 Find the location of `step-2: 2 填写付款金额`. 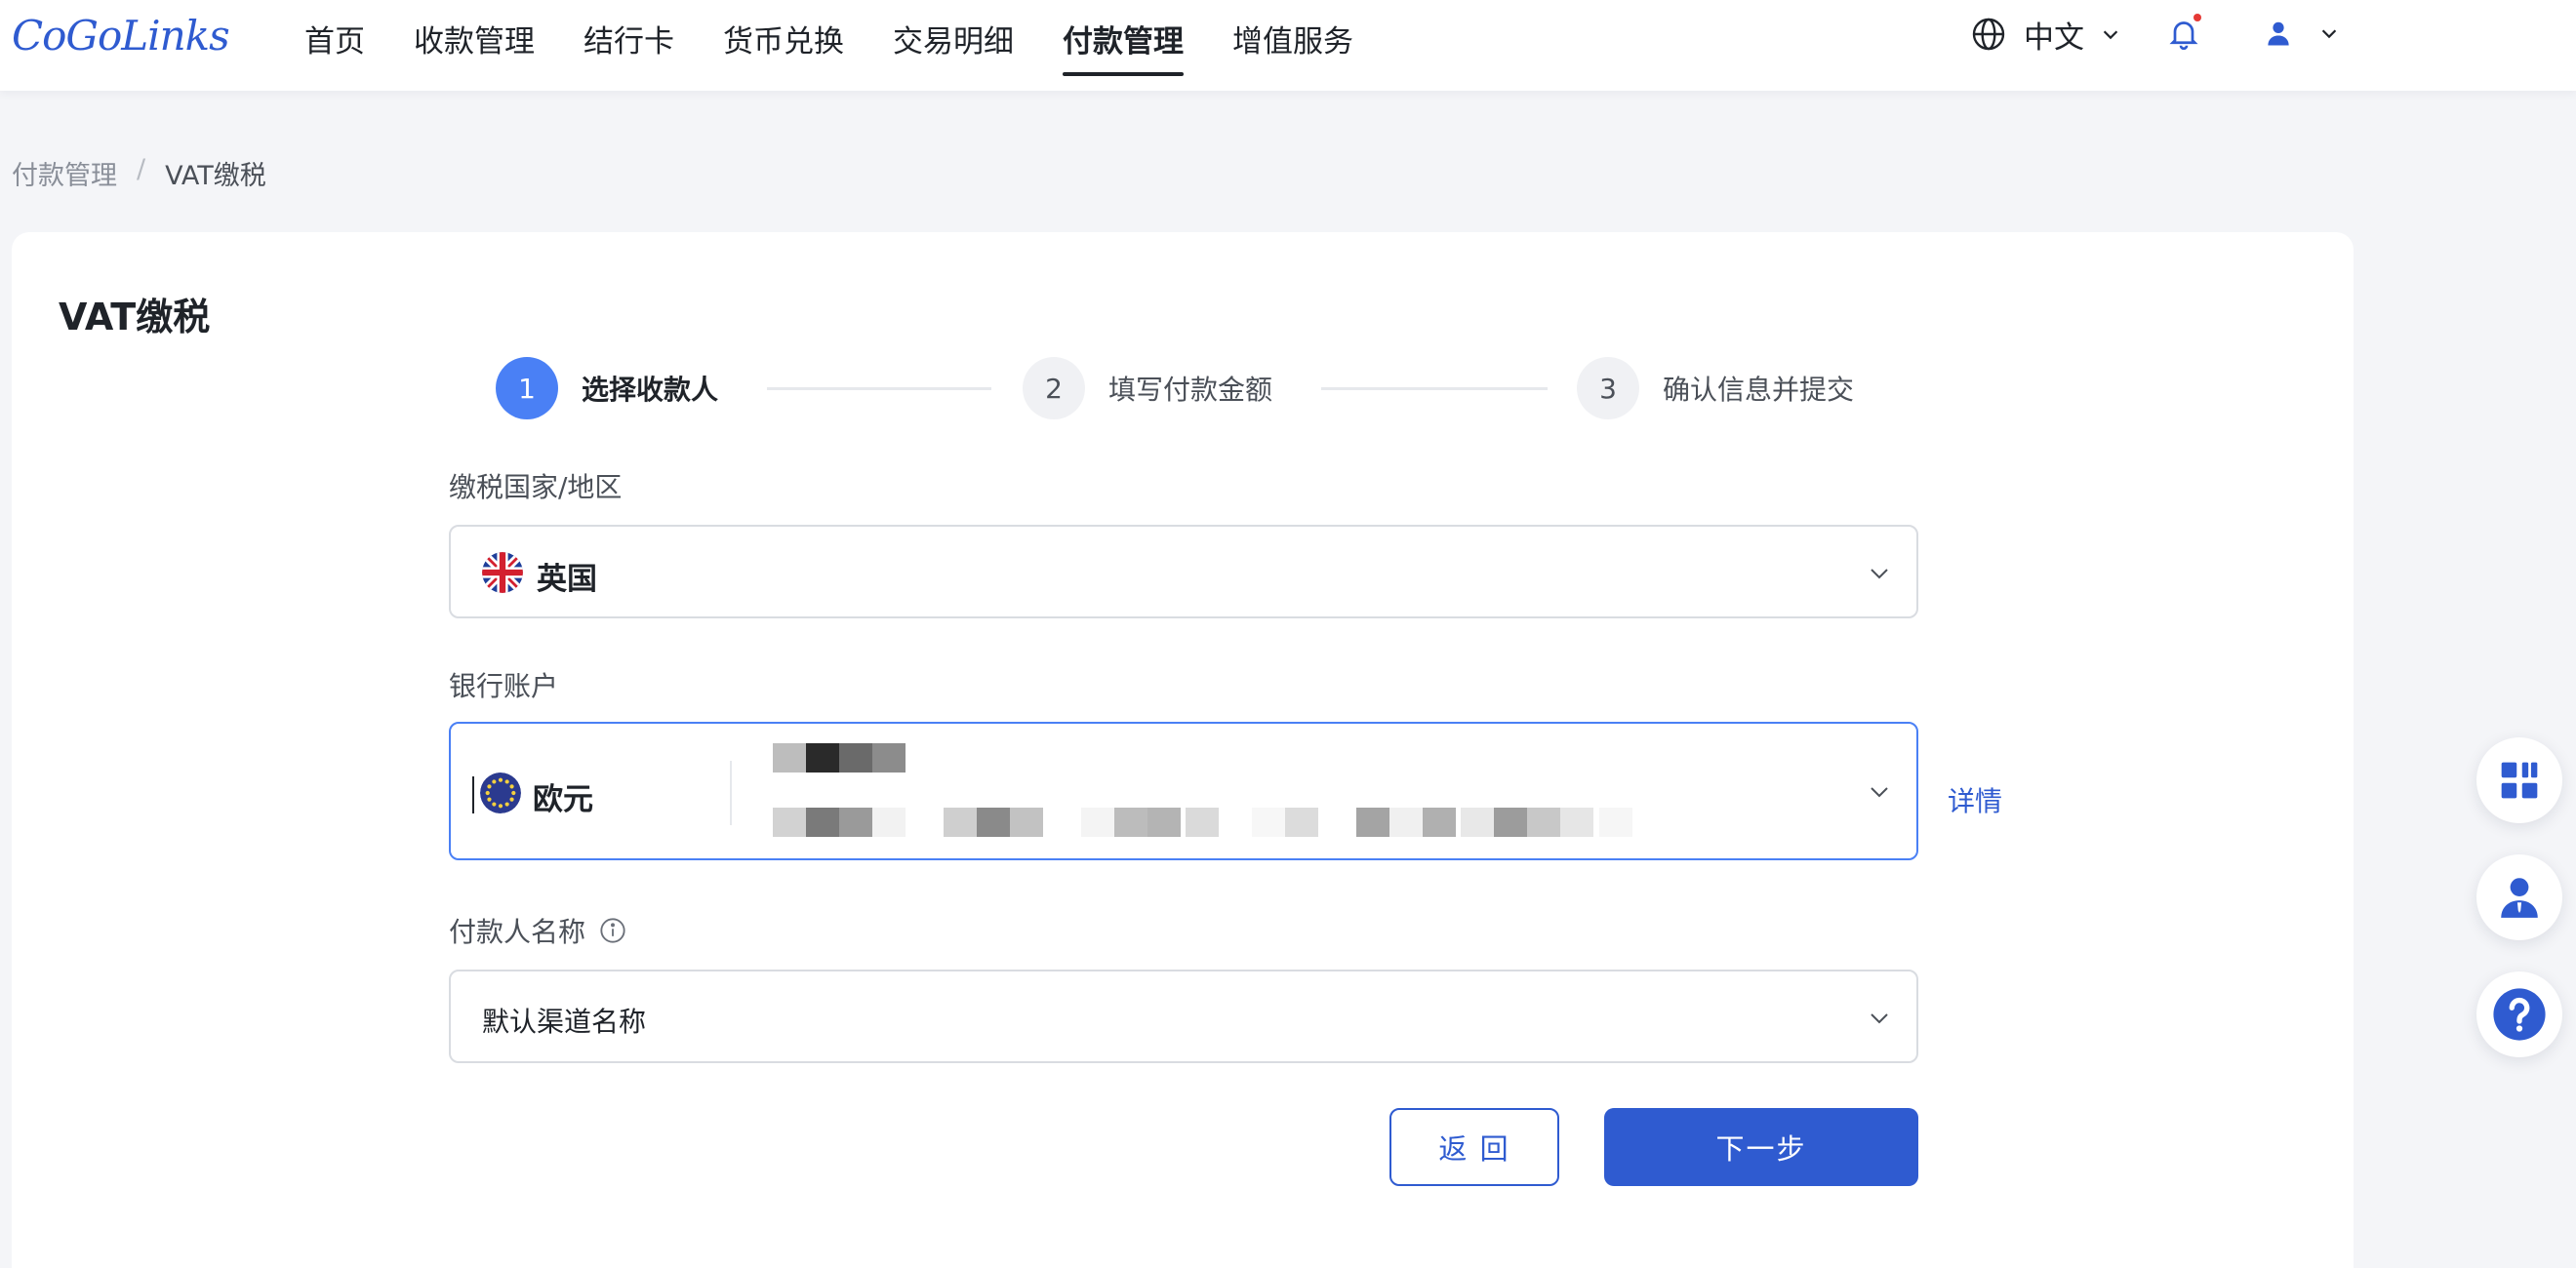

step-2: 2 填写付款金额 is located at coordinates (1147, 388).